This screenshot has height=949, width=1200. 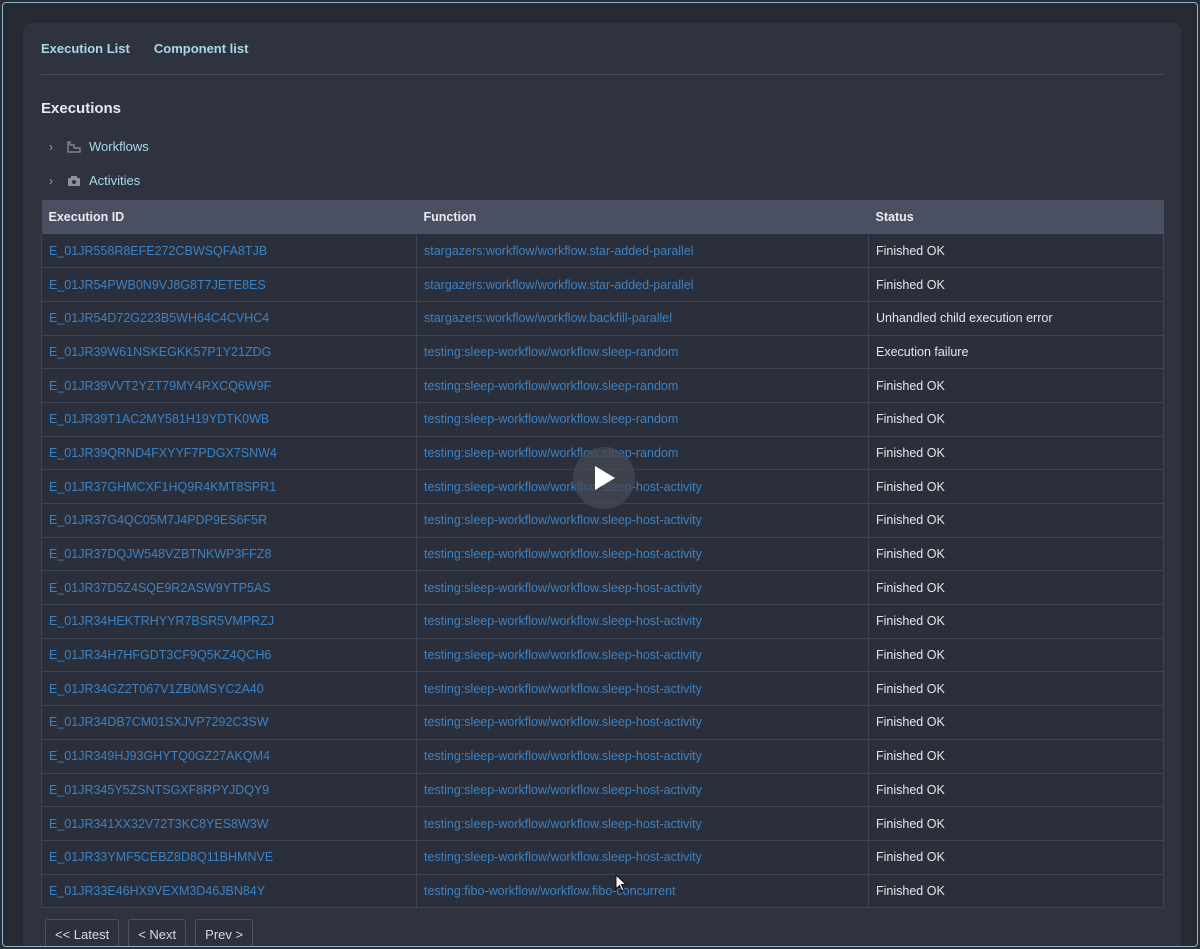 I want to click on execution-id-link: E_01JR33E46HX9VEXM3D46JBN84Y, so click(x=157, y=891).